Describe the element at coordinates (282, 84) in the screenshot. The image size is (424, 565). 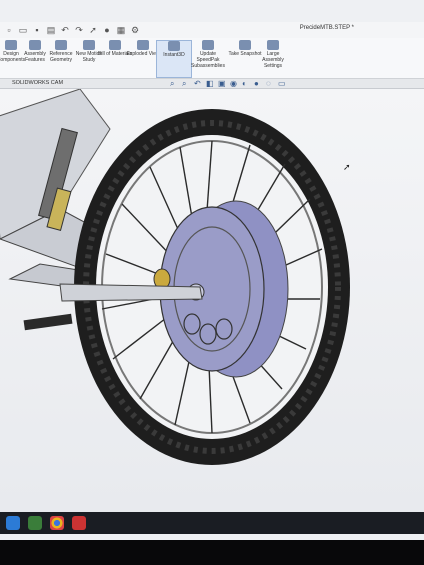
I see `view-settings-icon: ▭` at that location.